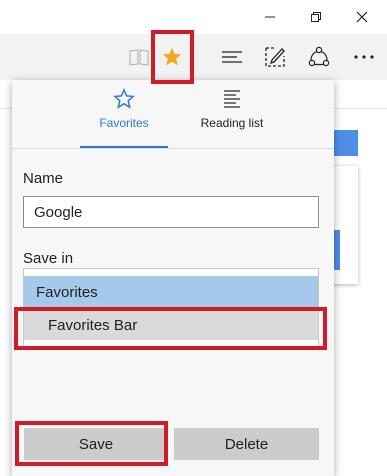  Describe the element at coordinates (139, 57) in the screenshot. I see `book-icon` at that location.